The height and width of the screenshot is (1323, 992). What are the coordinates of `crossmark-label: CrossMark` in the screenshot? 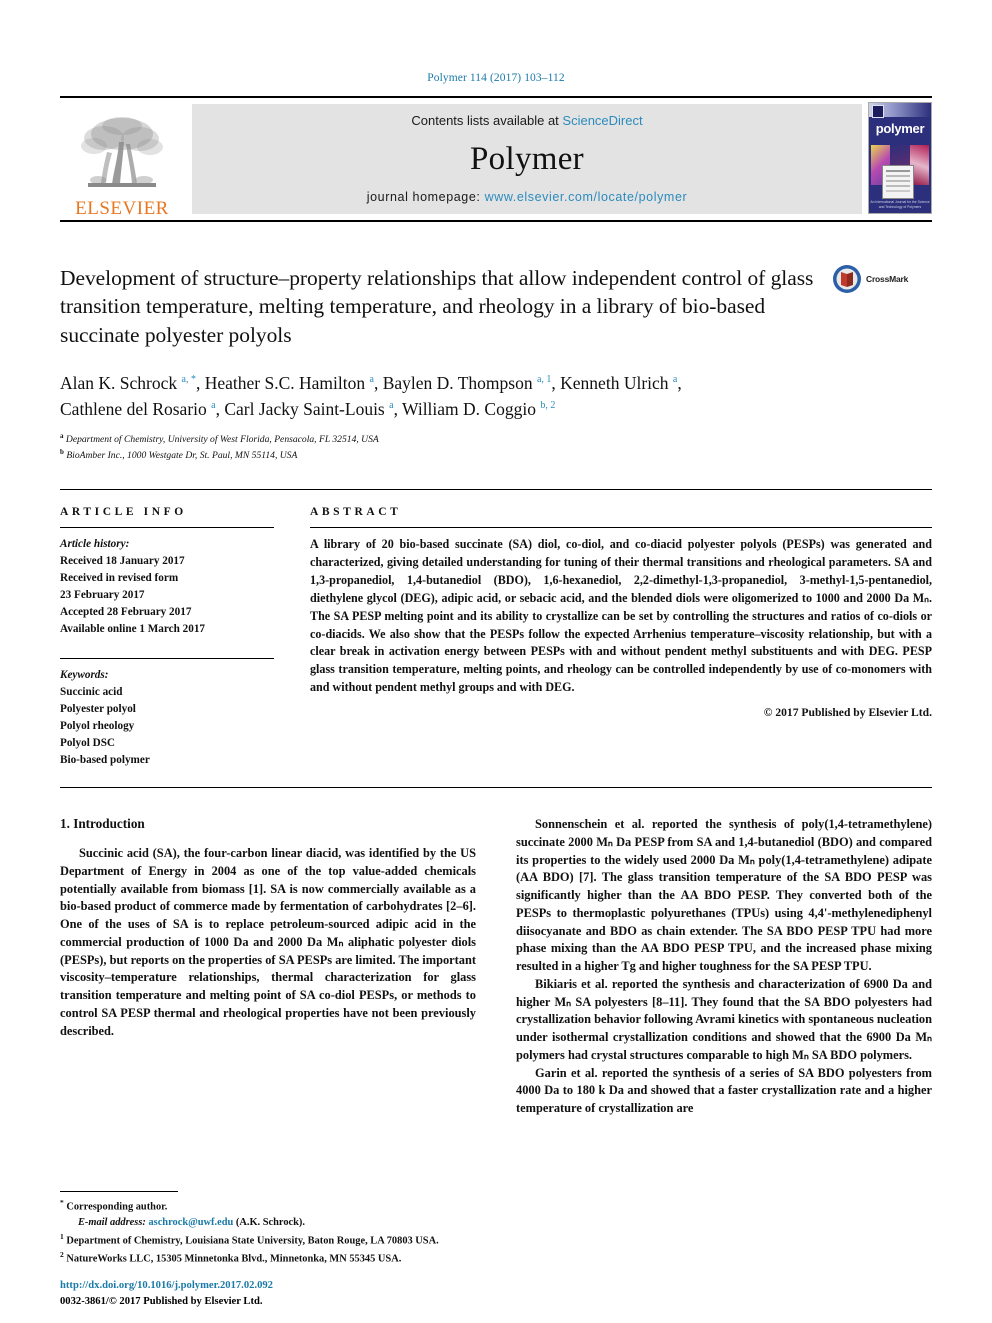 It's located at (887, 279).